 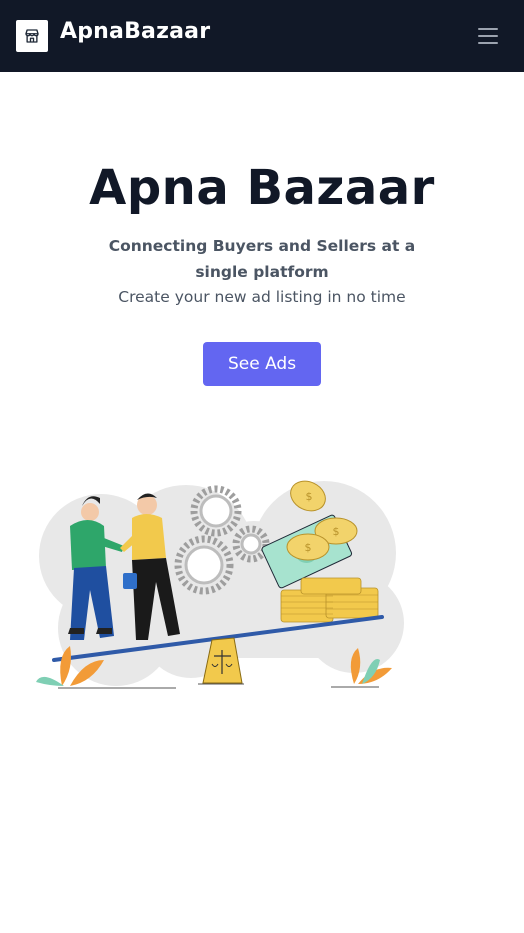 What do you see at coordinates (262, 364) in the screenshot?
I see `see-ads-button: See Ads` at bounding box center [262, 364].